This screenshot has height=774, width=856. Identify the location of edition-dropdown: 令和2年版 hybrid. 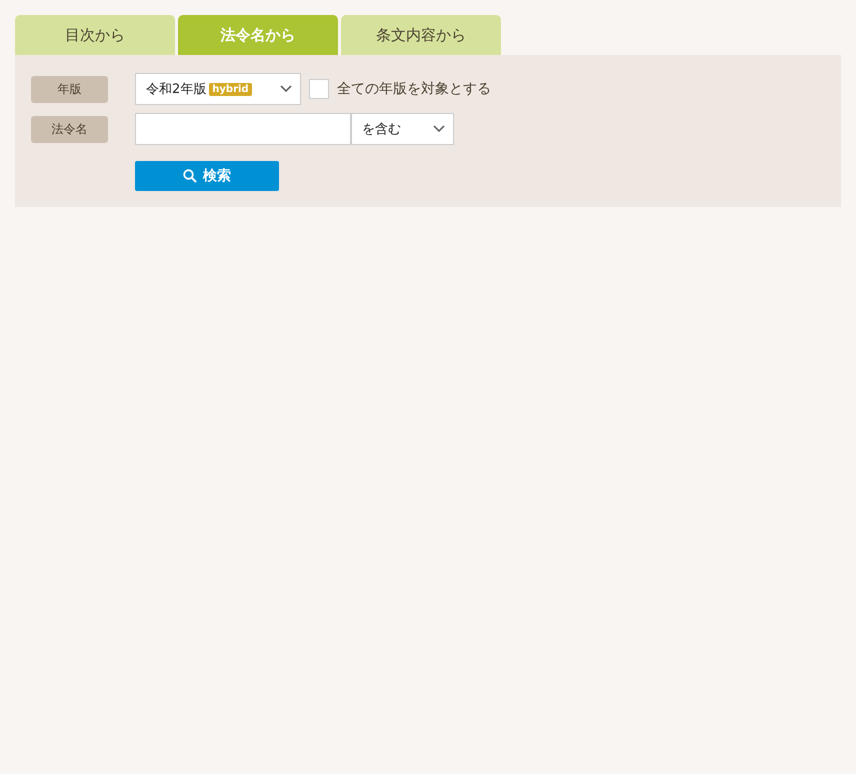
(218, 89).